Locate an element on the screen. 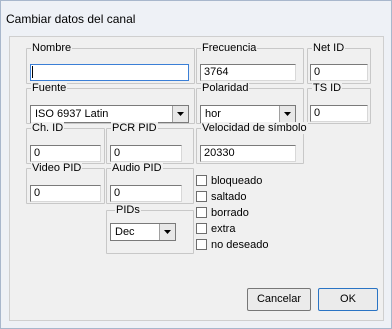 The height and width of the screenshot is (329, 392). ts-id-input: 0 is located at coordinates (339, 113).